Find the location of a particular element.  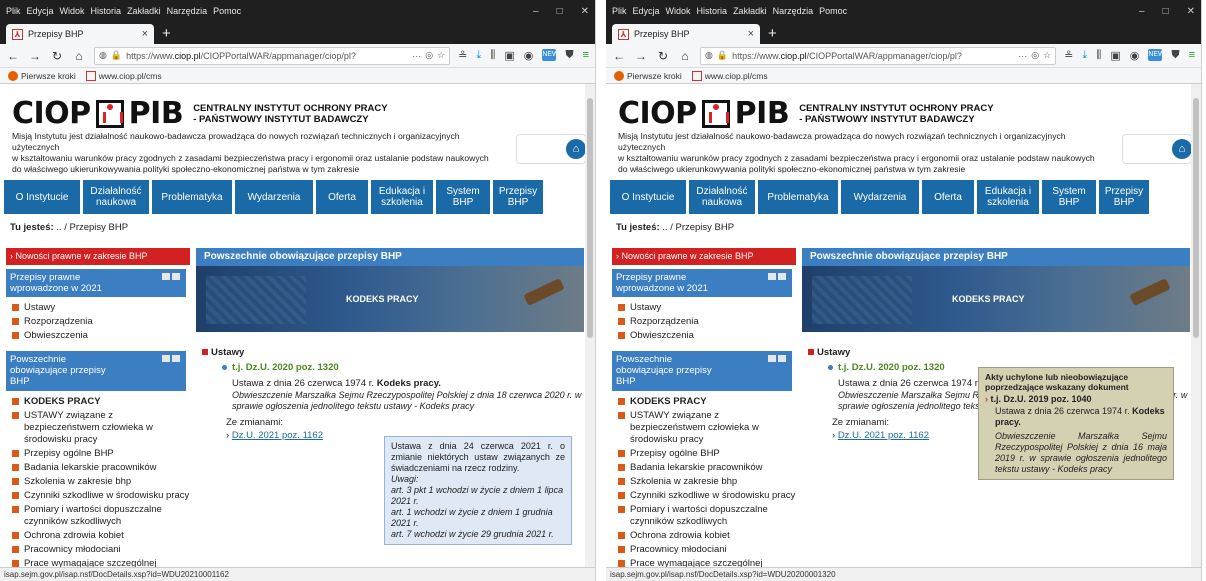

vertical-scrollbar is located at coordinates (590, 325).